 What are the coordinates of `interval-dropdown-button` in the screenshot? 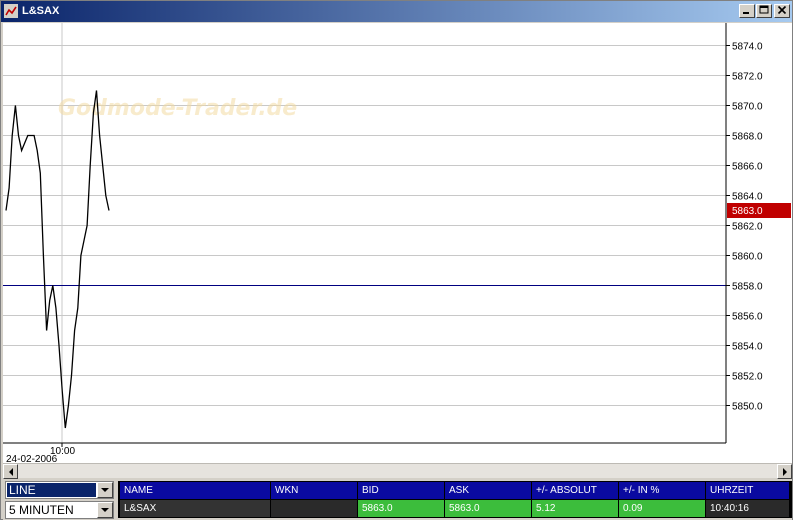 It's located at (105, 510).